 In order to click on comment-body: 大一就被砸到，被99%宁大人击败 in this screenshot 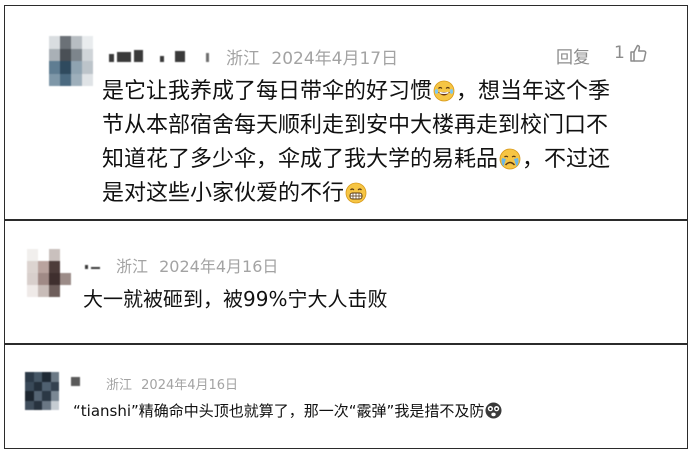, I will do `click(235, 299)`.